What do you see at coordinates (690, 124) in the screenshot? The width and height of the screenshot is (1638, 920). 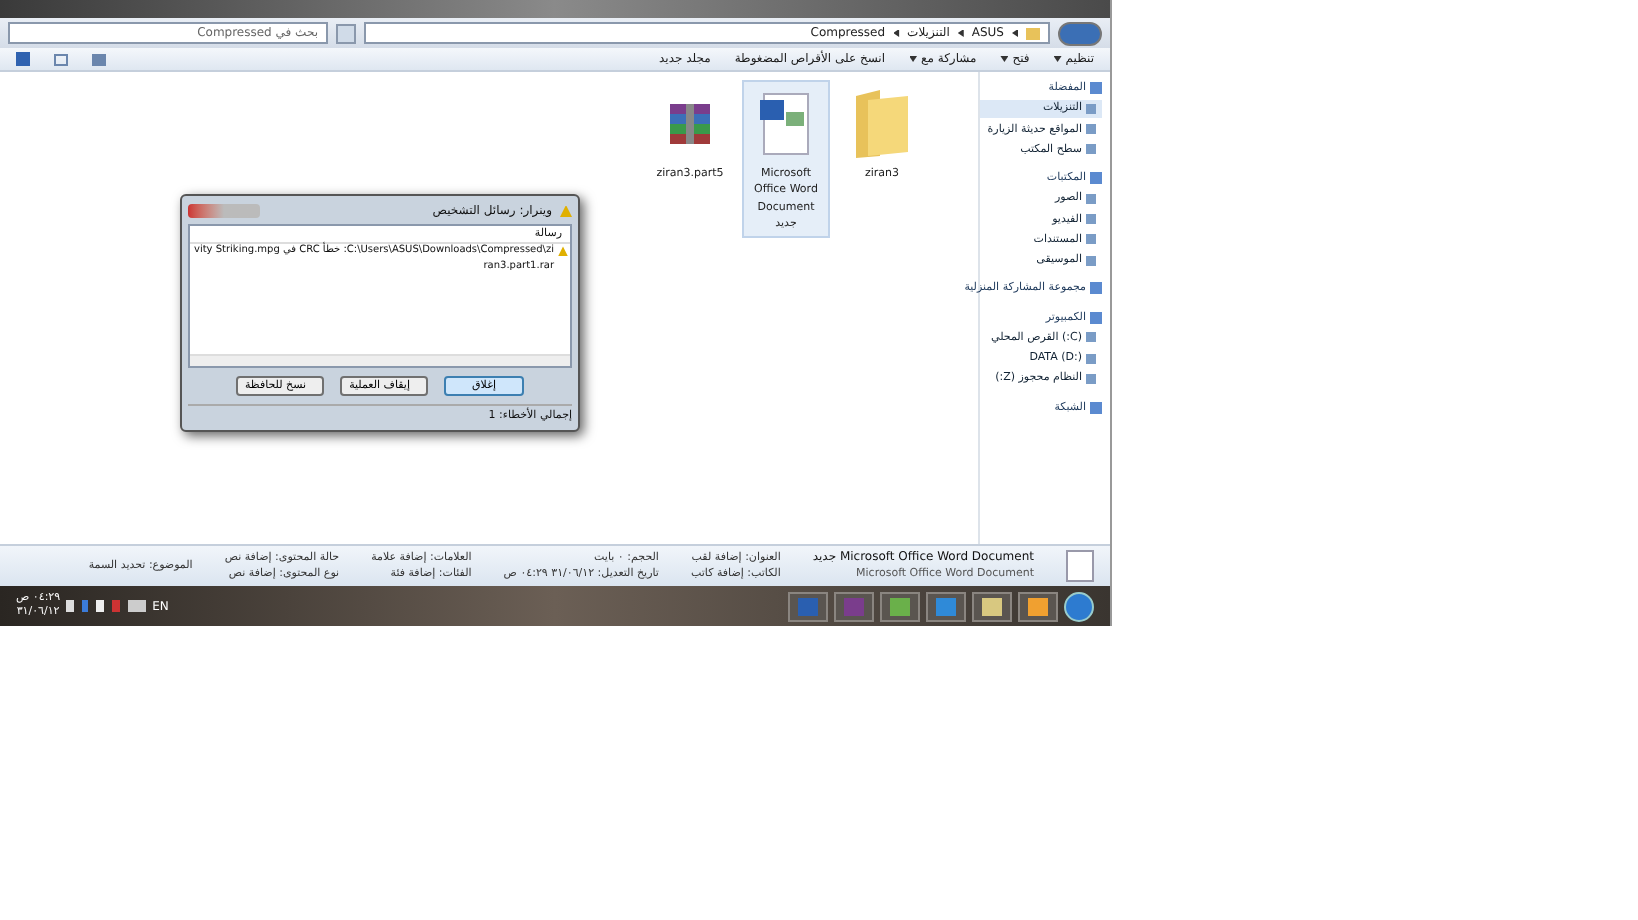 I see `archive-icon` at bounding box center [690, 124].